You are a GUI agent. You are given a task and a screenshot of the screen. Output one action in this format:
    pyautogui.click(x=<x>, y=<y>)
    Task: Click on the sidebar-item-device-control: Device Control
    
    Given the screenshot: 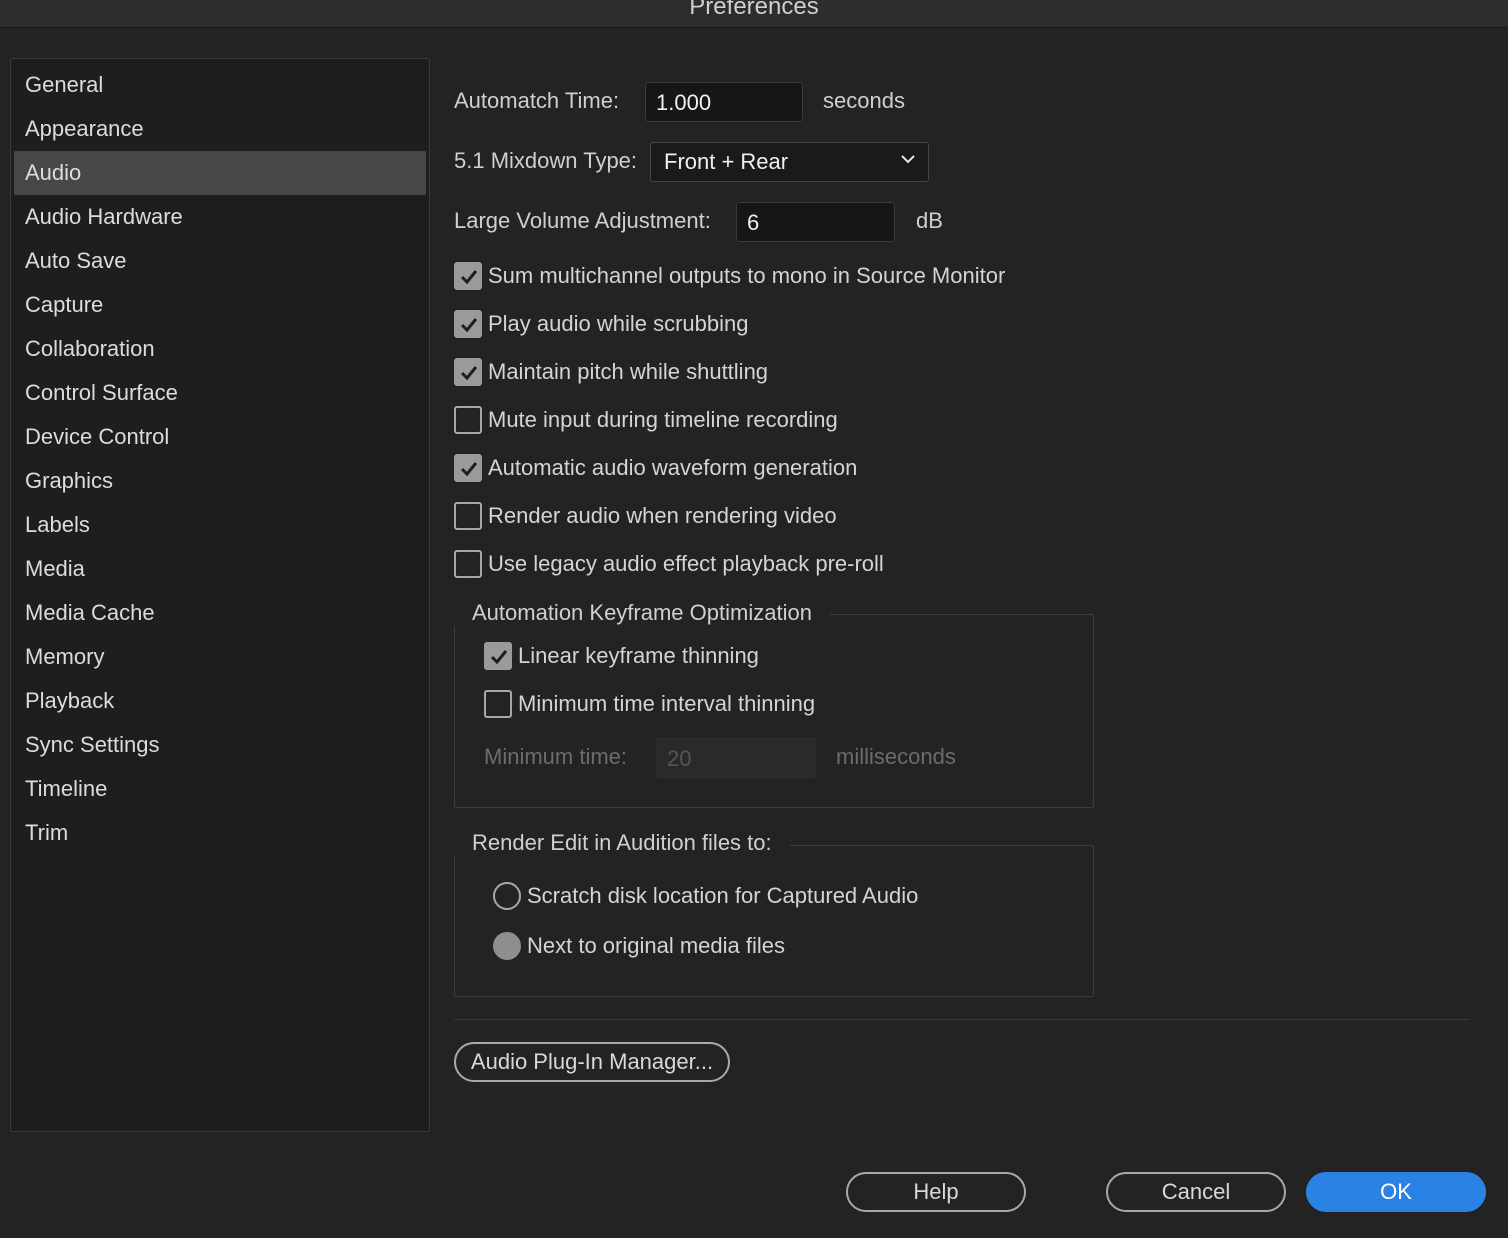 What is the action you would take?
    pyautogui.click(x=220, y=437)
    